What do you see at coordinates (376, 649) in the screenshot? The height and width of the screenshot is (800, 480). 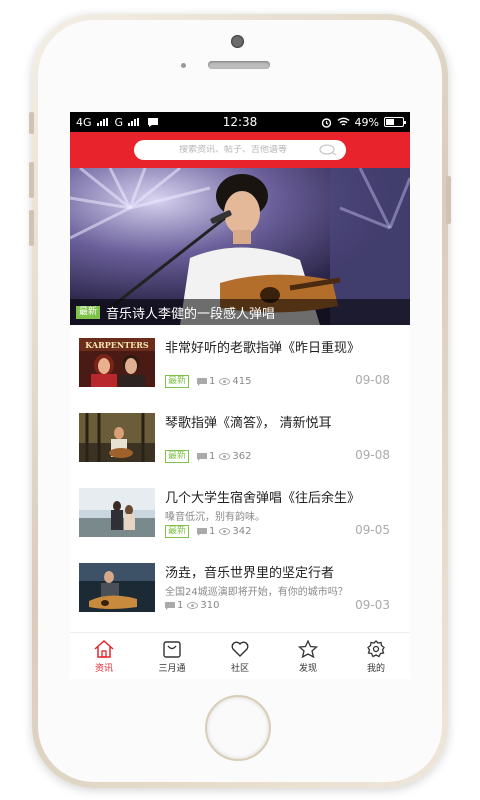 I see `settings-icon` at bounding box center [376, 649].